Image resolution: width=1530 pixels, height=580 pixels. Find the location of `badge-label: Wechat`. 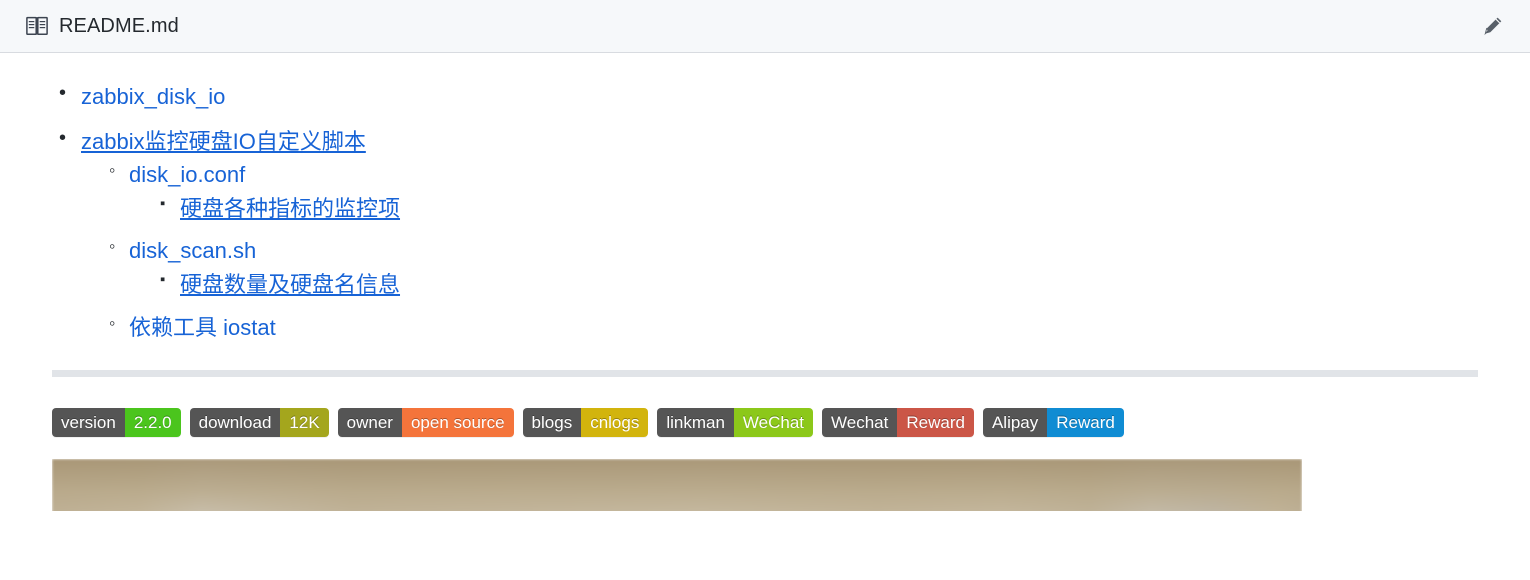

badge-label: Wechat is located at coordinates (860, 423).